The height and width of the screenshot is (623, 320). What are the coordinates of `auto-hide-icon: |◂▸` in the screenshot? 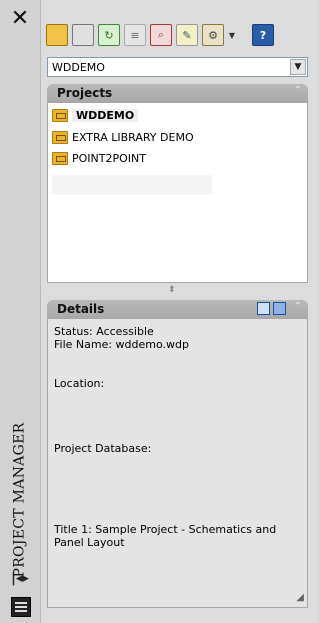 It's located at (20, 579).